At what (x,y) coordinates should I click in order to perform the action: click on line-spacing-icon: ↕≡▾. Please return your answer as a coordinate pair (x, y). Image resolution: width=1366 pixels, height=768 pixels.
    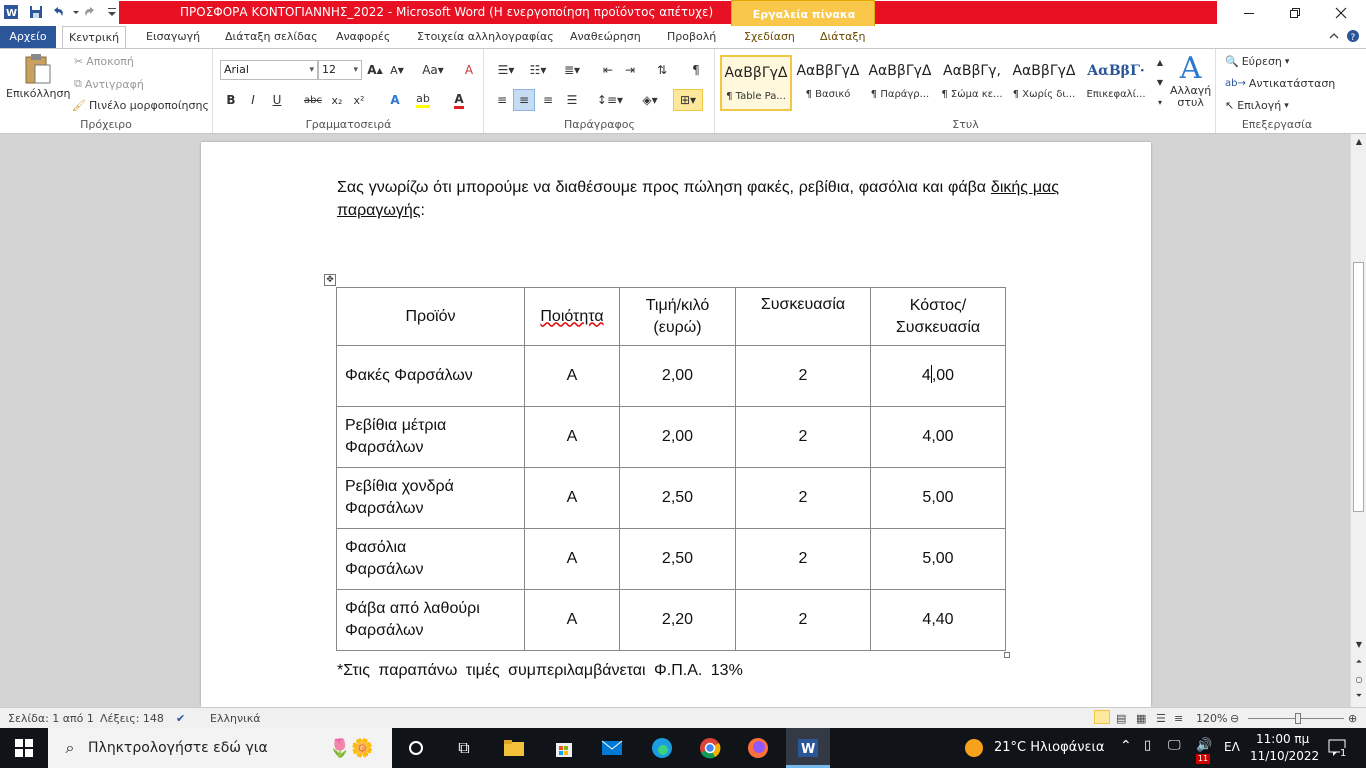
    Looking at the image, I should click on (610, 100).